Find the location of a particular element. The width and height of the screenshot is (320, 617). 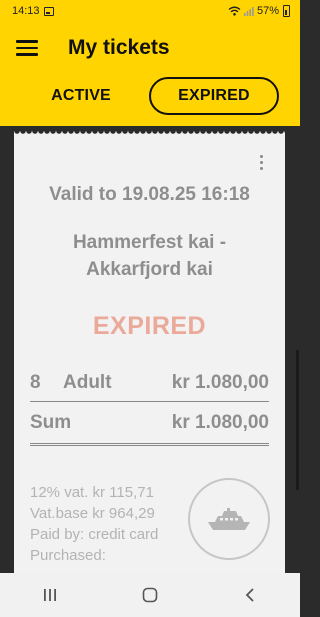

battery-icon is located at coordinates (286, 11).